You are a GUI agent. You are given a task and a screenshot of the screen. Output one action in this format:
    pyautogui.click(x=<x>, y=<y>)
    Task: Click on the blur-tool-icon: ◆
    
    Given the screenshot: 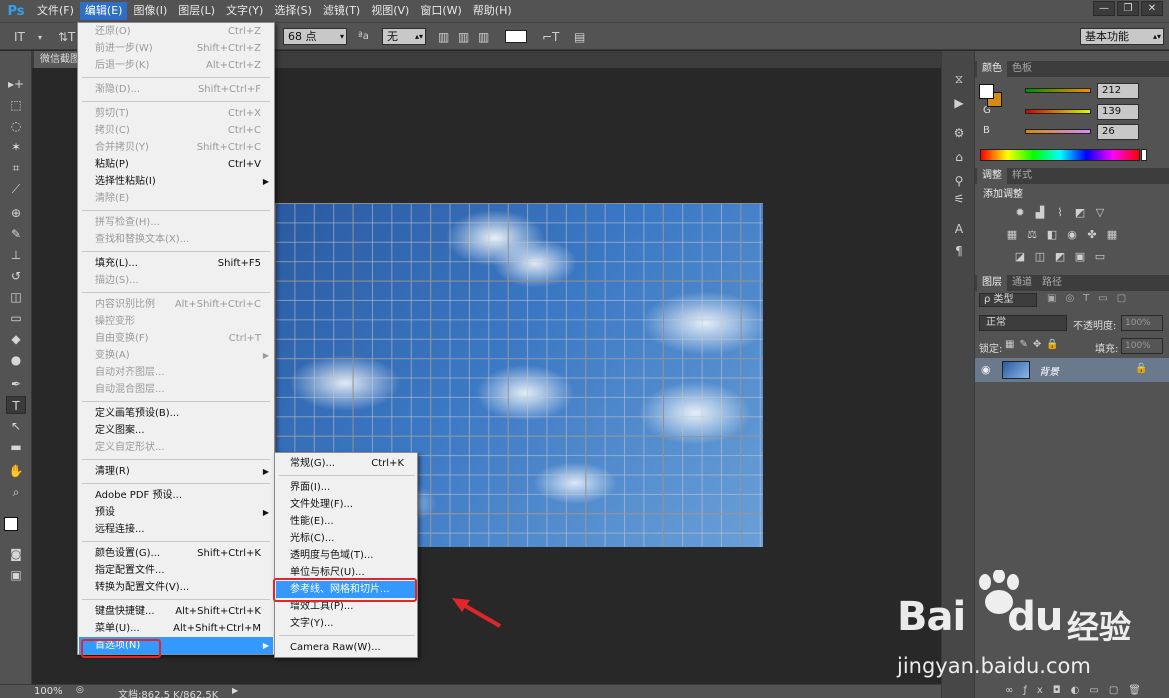 What is the action you would take?
    pyautogui.click(x=16, y=339)
    